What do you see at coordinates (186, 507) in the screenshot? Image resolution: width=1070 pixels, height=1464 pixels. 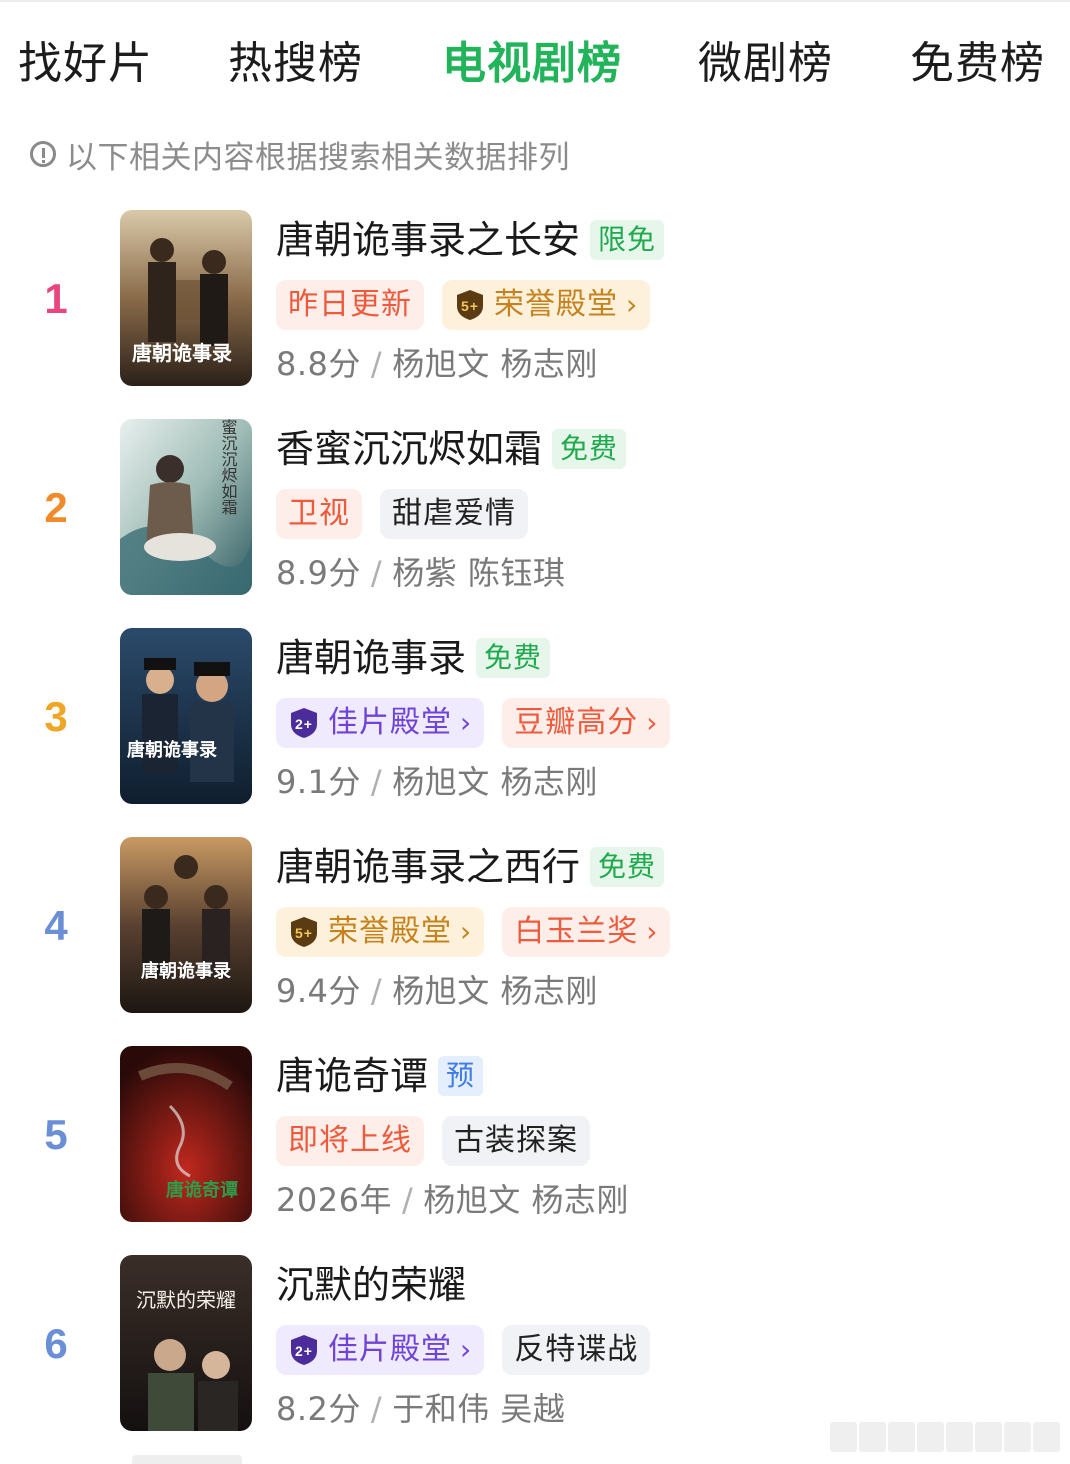 I see `poster-image: 香蜜沉沉烬如霜` at bounding box center [186, 507].